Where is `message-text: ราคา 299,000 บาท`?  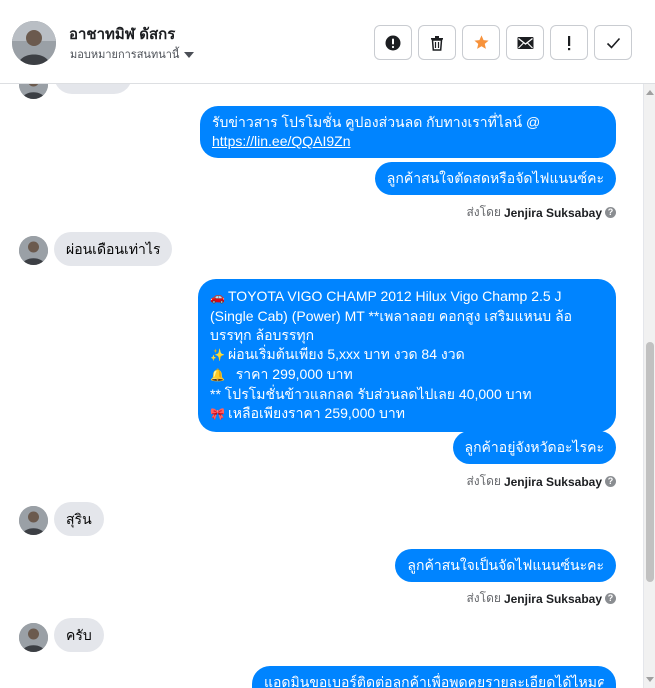
message-text: ราคา 299,000 บาท is located at coordinates (294, 374).